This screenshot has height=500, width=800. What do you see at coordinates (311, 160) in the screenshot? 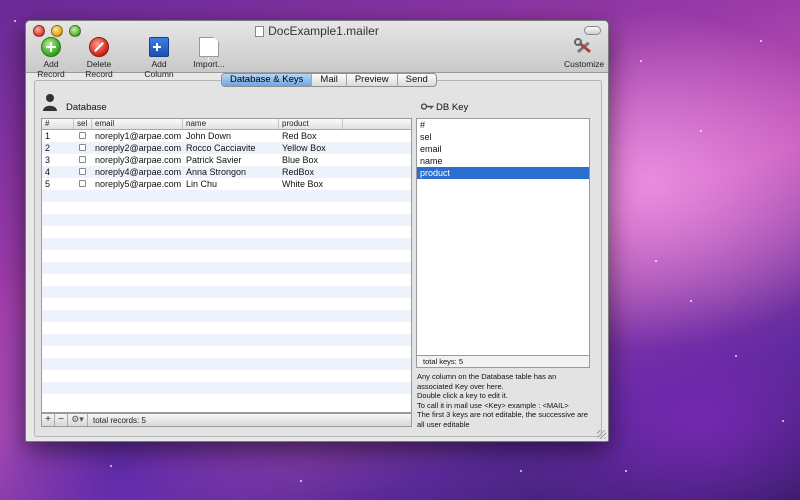
I see `product-cell: Blue Box` at bounding box center [311, 160].